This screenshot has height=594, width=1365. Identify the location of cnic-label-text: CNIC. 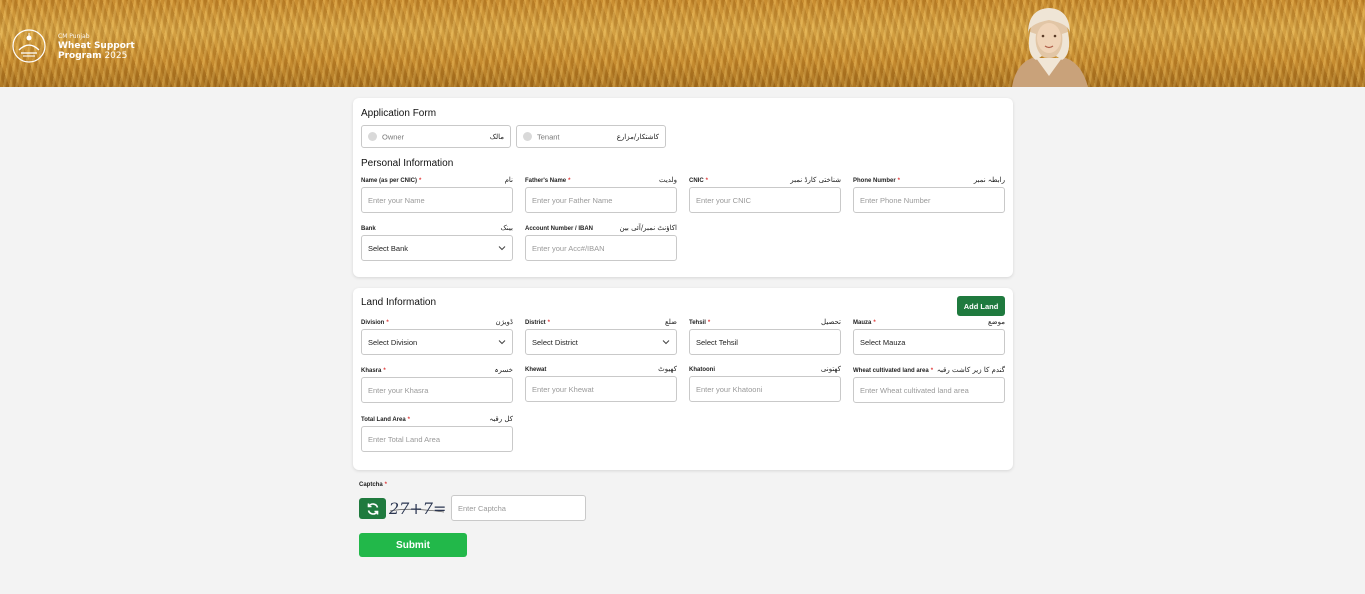
(696, 181).